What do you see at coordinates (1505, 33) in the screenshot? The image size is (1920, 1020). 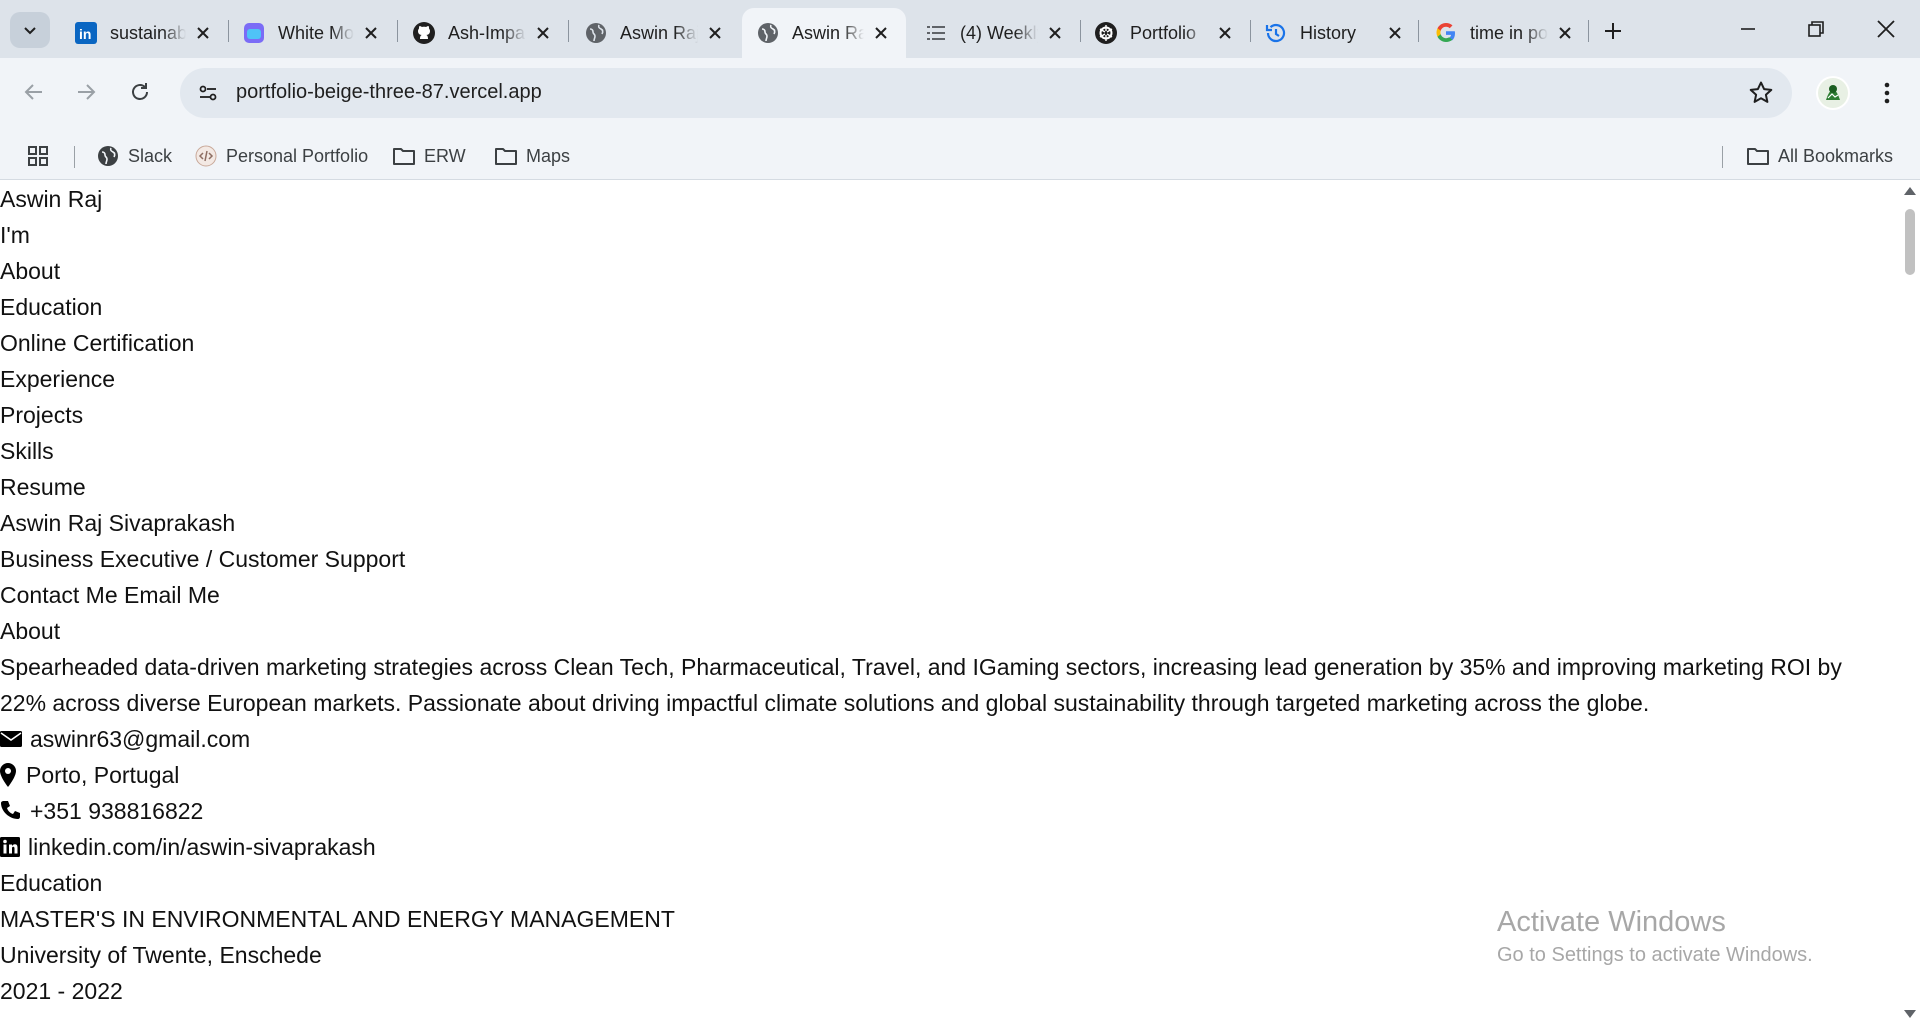 I see `tab-google-search: time in portugal` at bounding box center [1505, 33].